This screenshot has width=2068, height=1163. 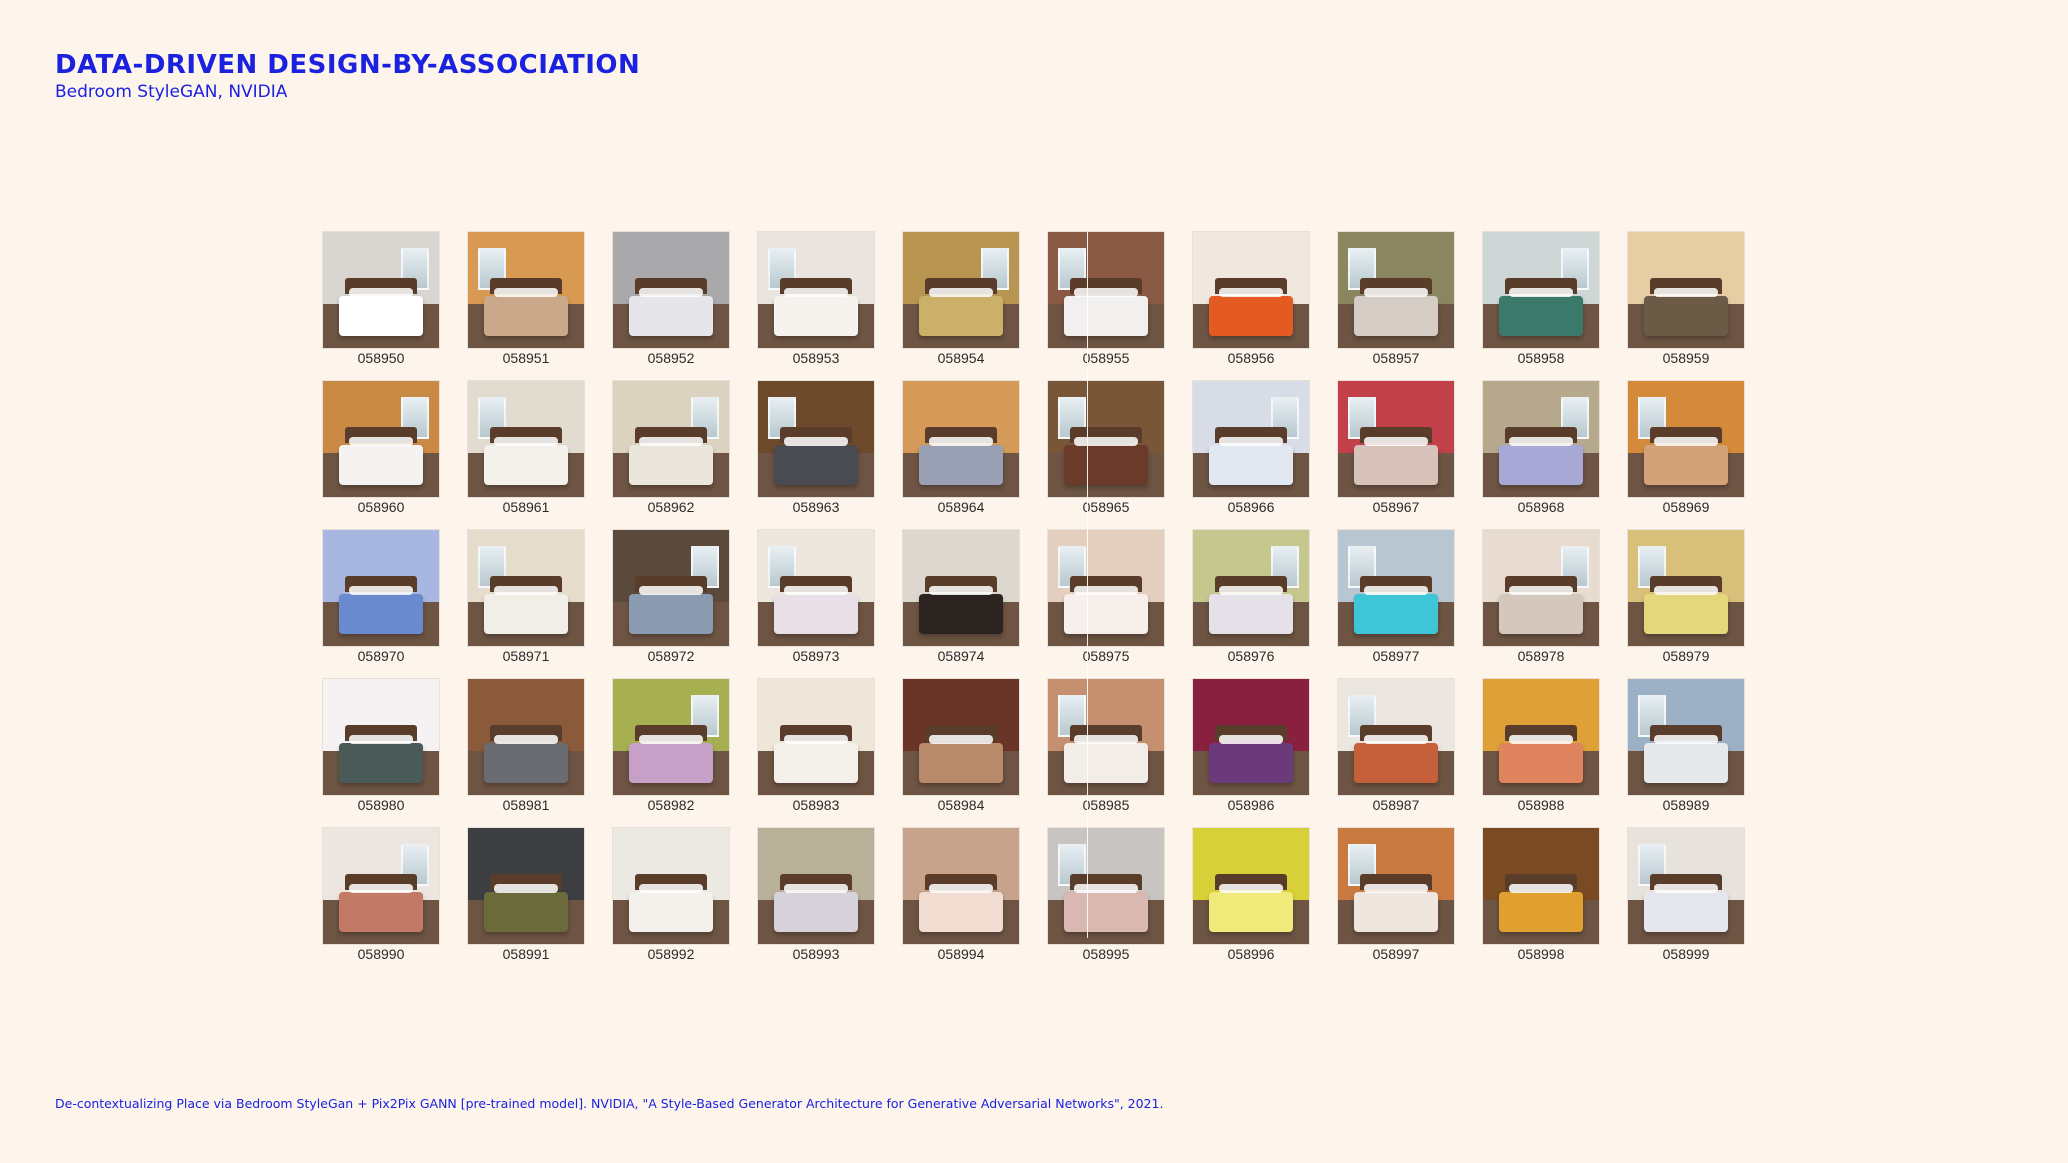 I want to click on image-tile: 058962, so click(x=671, y=448).